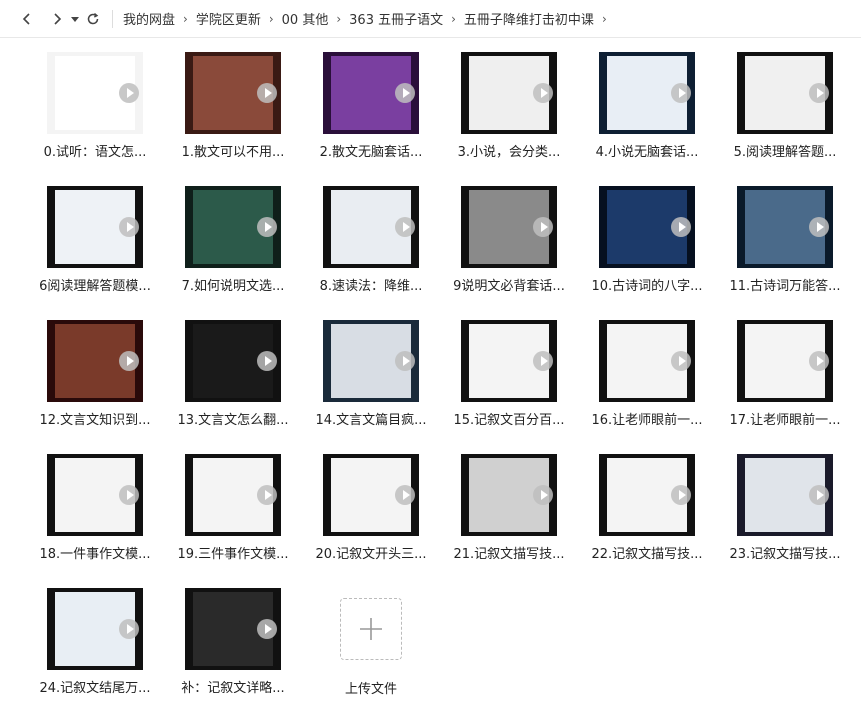  What do you see at coordinates (75, 19) in the screenshot?
I see `history-dropdown-button` at bounding box center [75, 19].